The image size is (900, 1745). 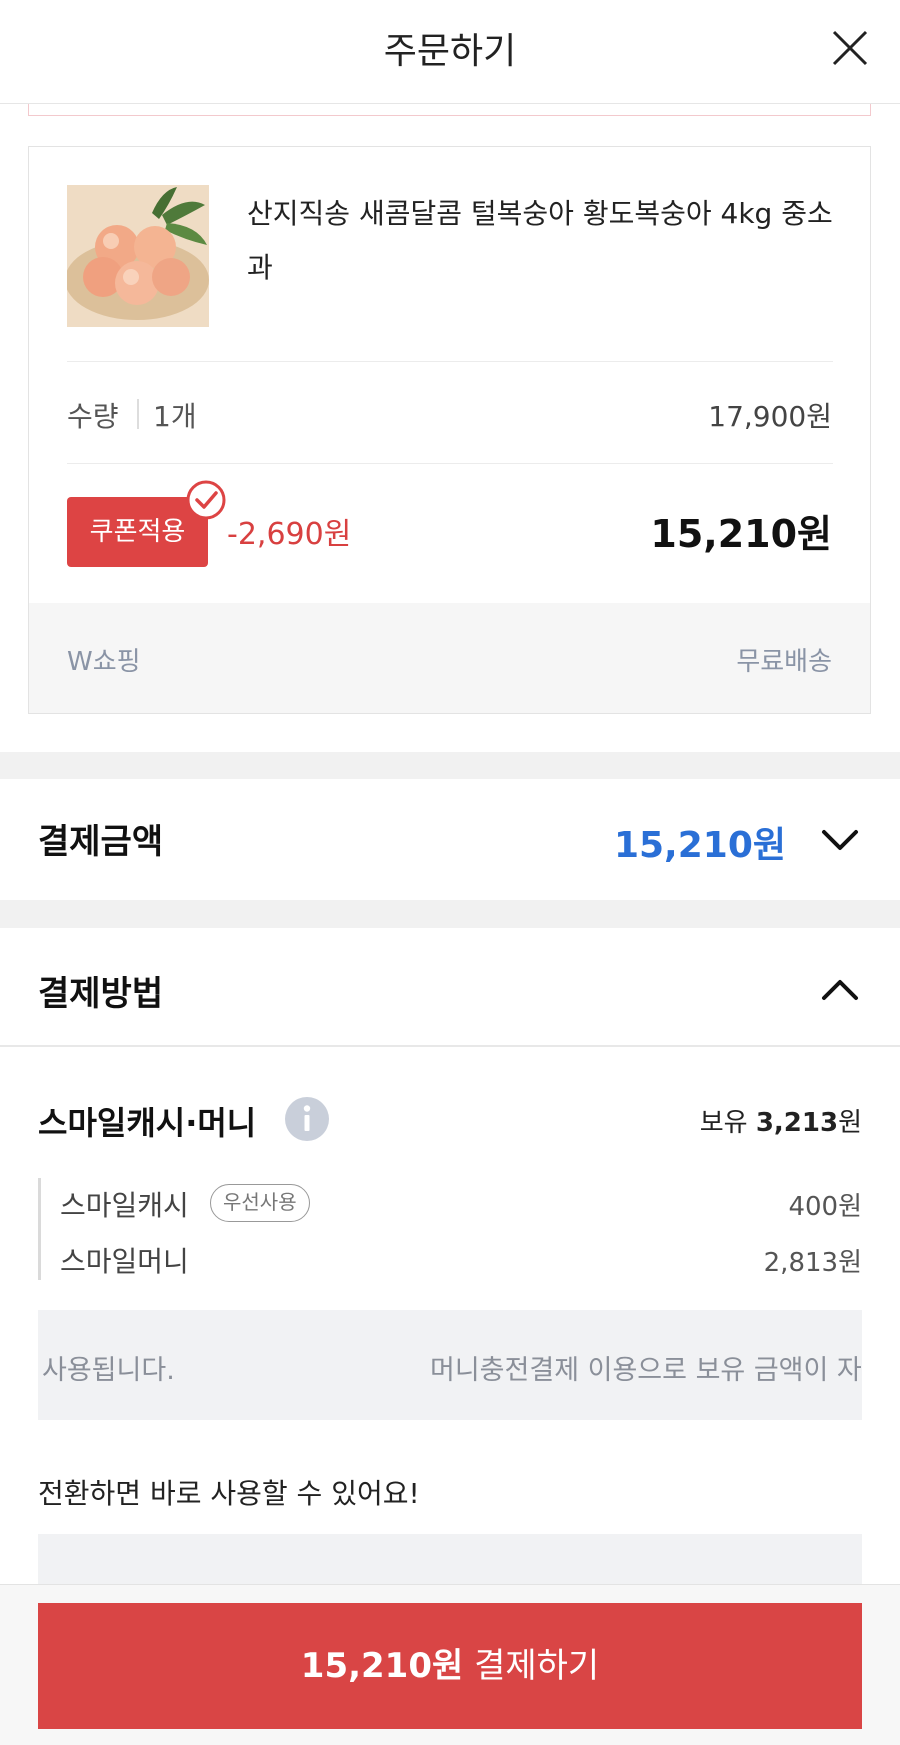 I want to click on discount-amount: -2,690원, so click(x=289, y=534).